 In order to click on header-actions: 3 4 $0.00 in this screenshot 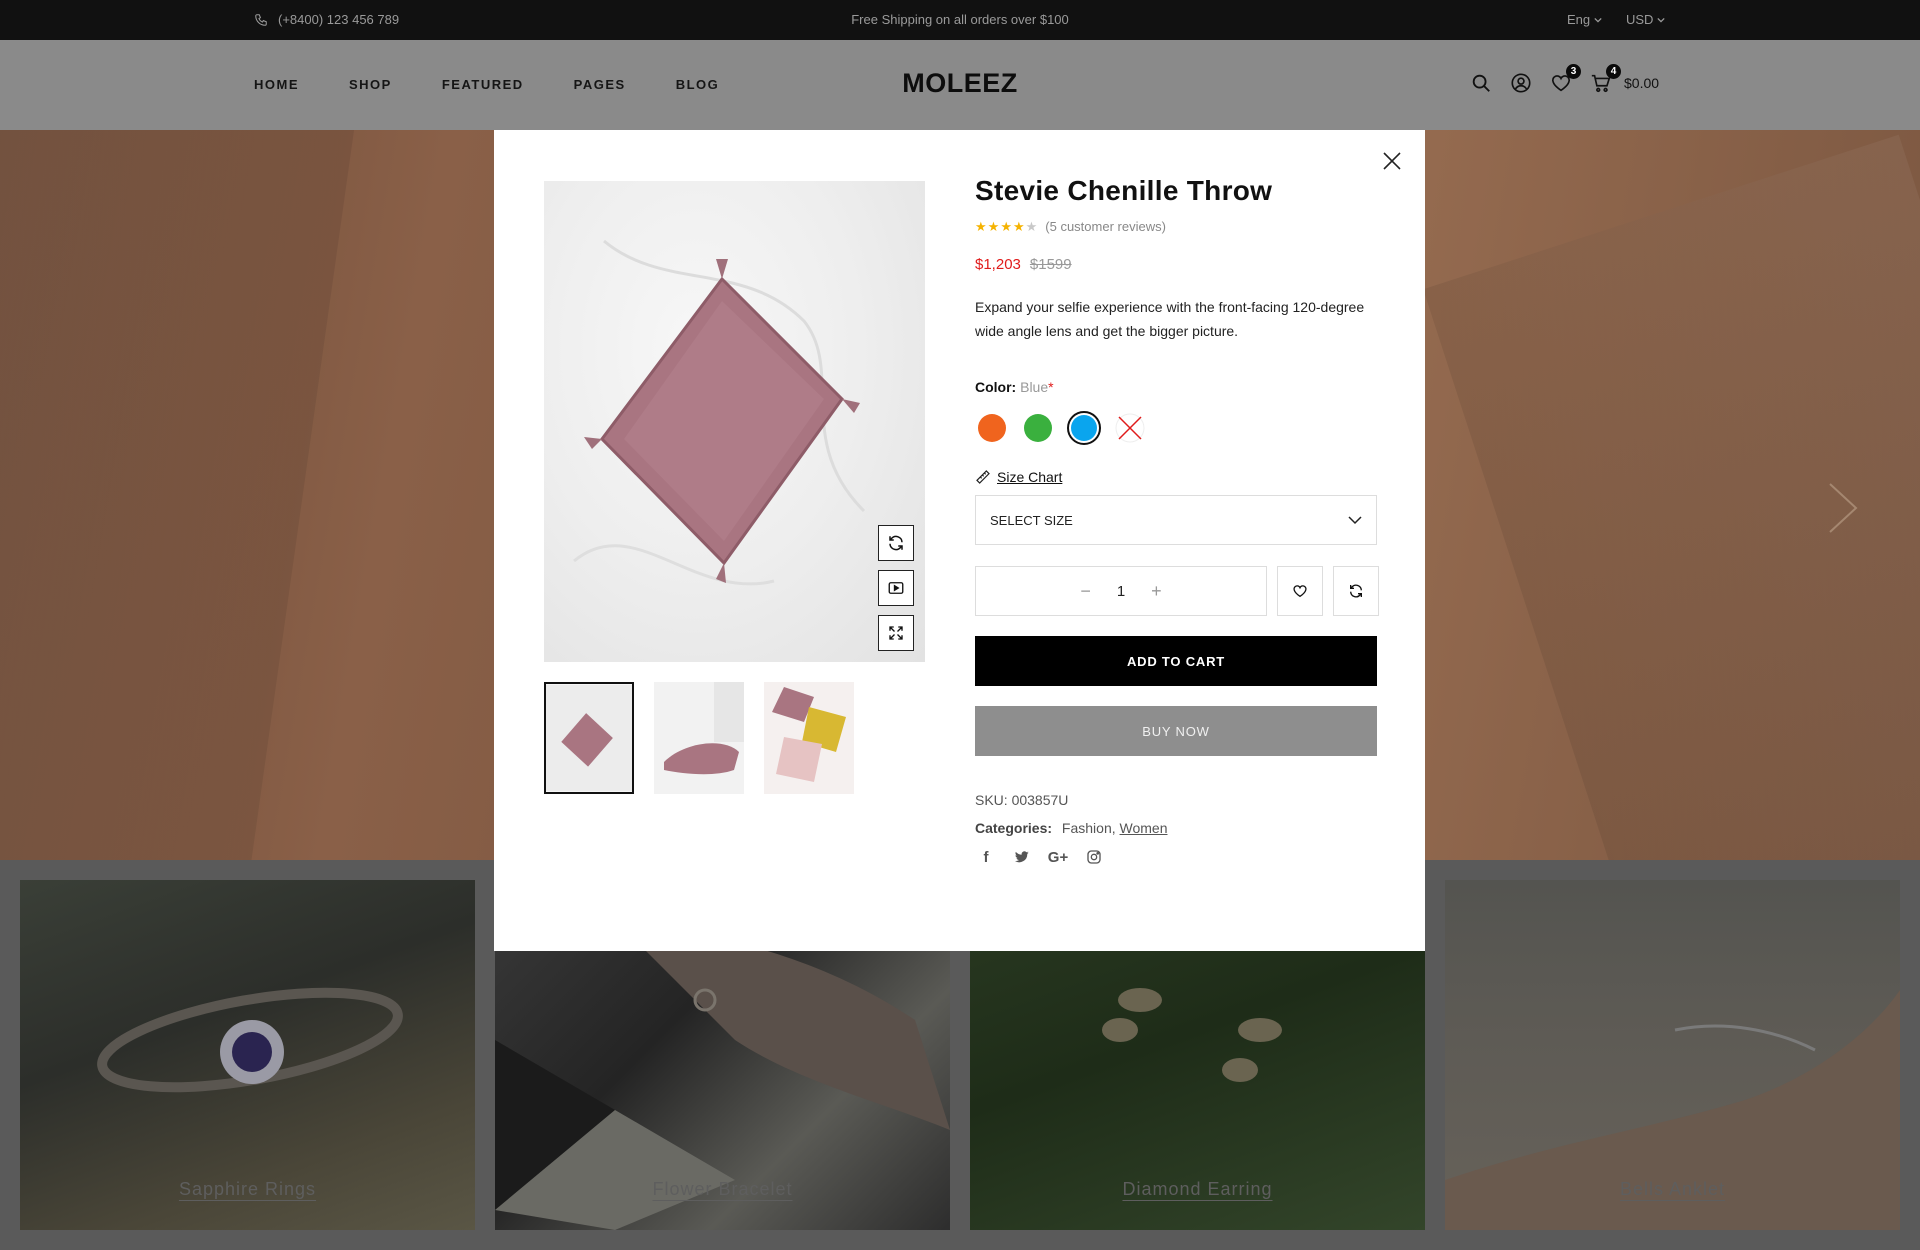, I will do `click(1564, 79)`.